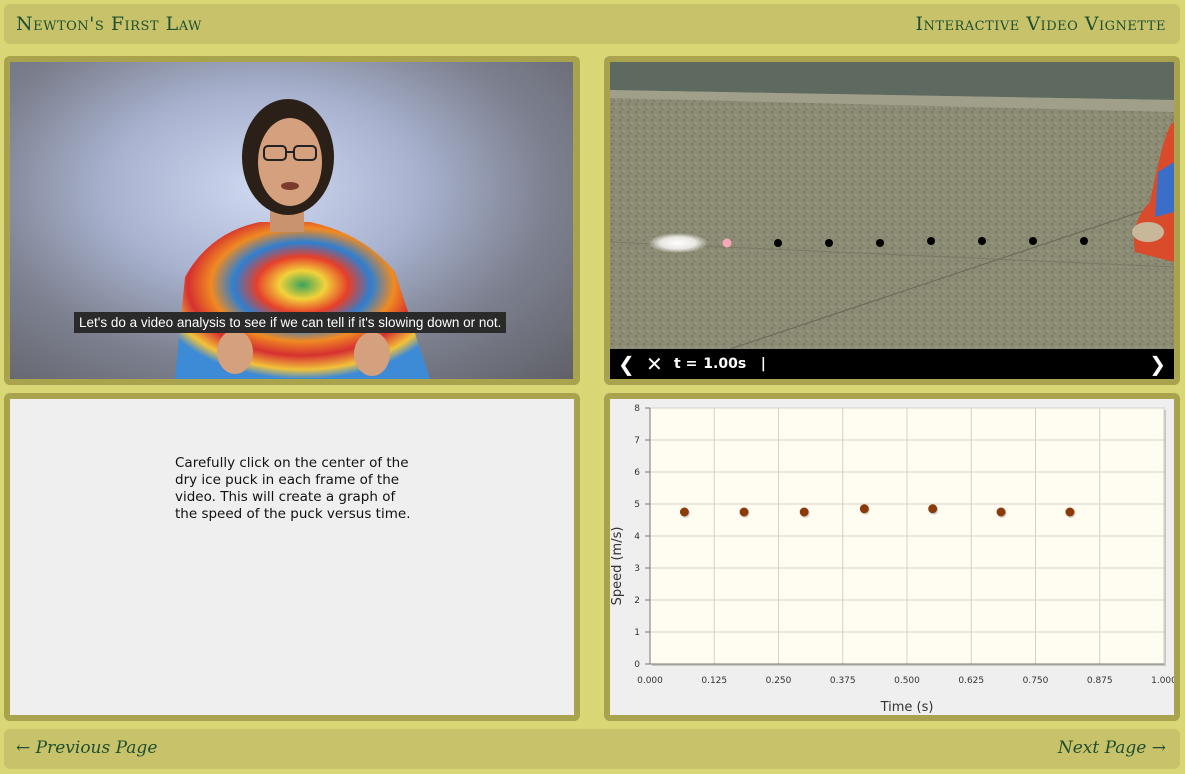 The image size is (1185, 774). I want to click on x-tick-label: 0.750, so click(1036, 681).